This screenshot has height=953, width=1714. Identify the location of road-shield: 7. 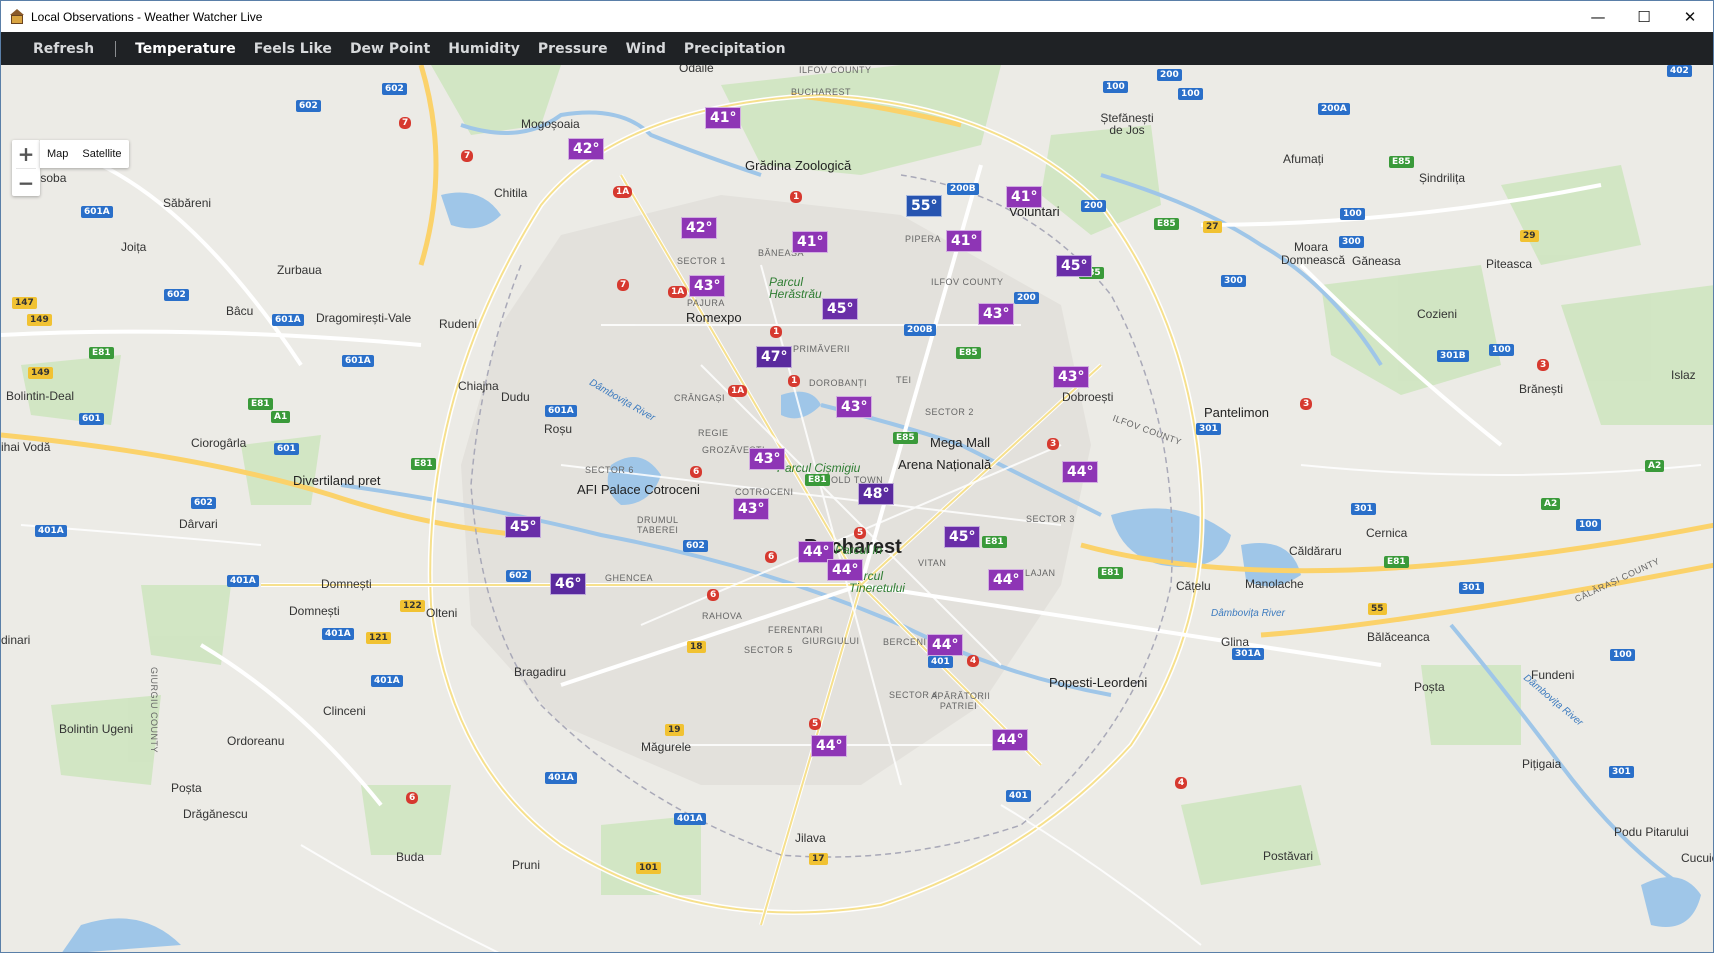
(467, 156).